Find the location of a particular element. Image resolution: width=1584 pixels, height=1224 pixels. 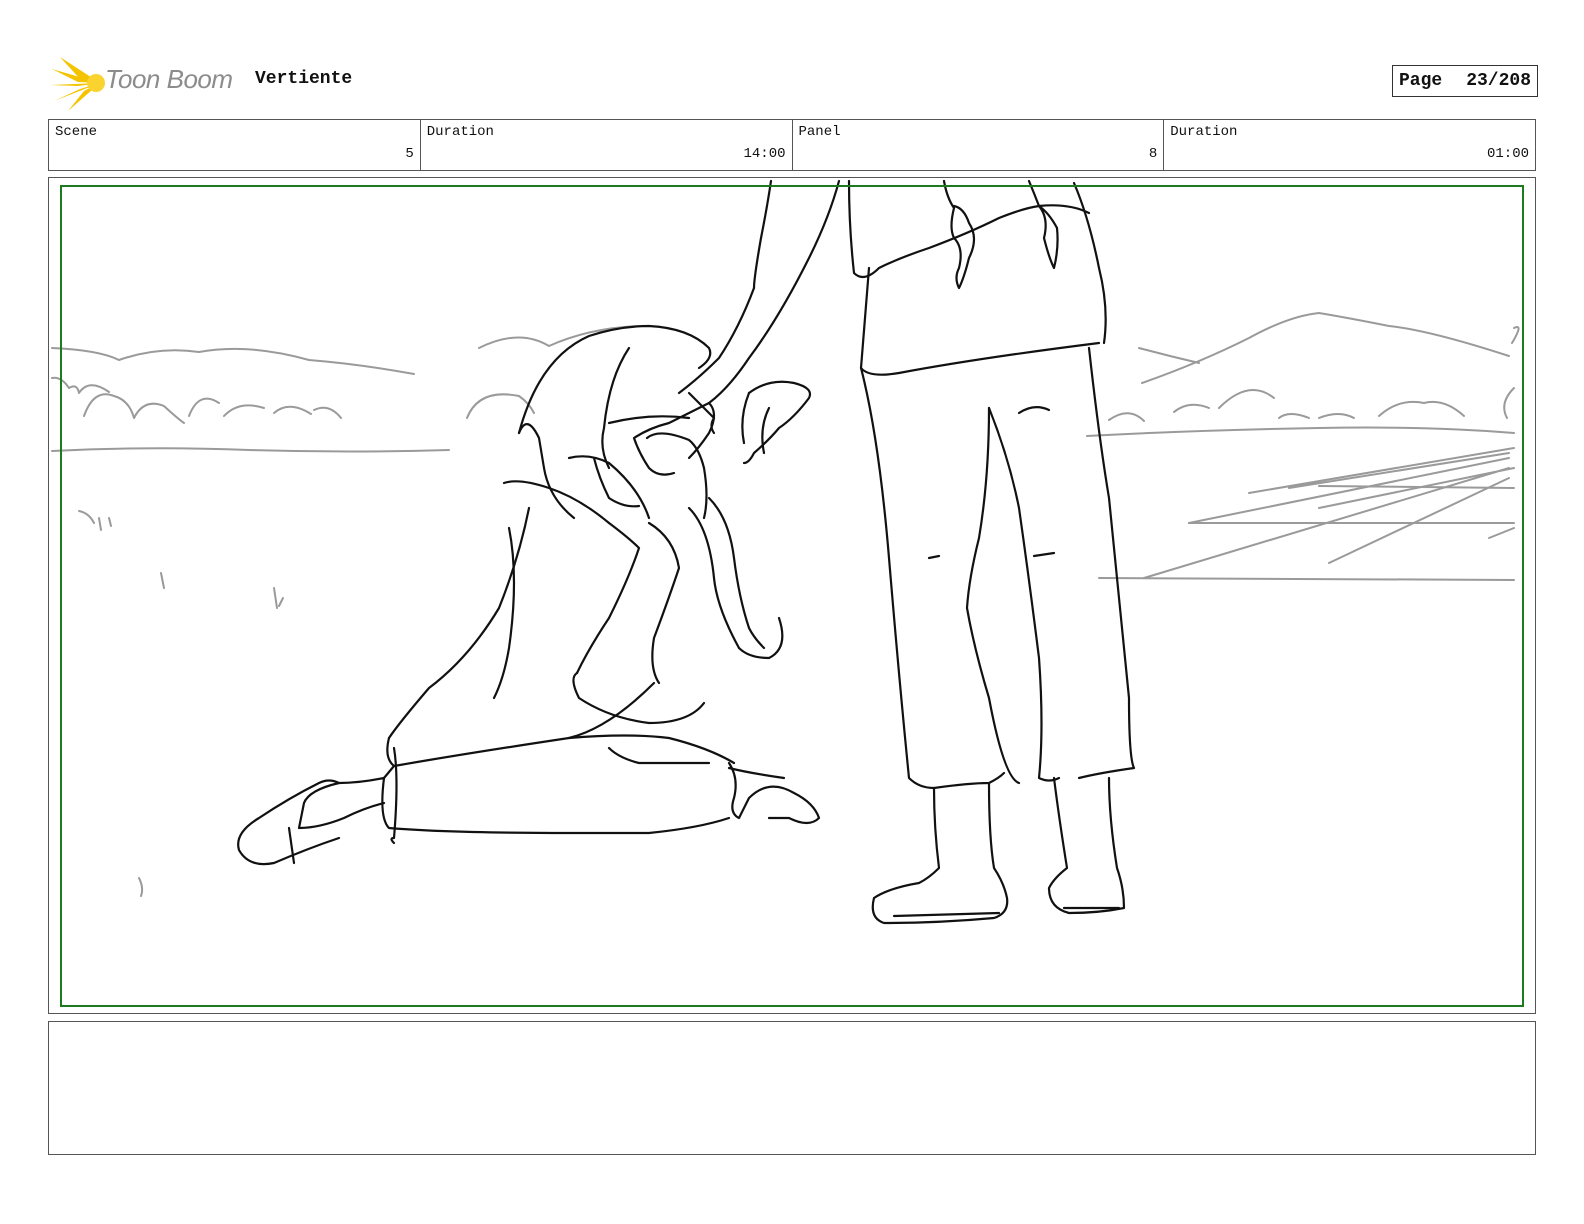

panel-cell: Panel 8 is located at coordinates (979, 145).